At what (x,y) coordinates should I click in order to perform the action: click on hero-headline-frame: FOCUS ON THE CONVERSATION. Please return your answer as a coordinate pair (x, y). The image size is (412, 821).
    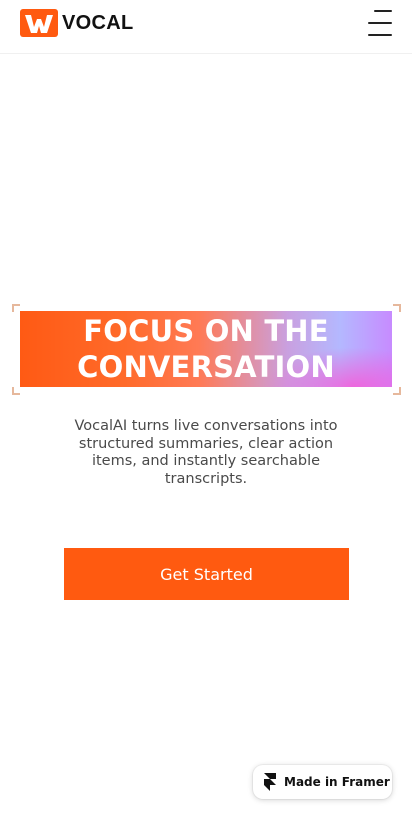
    Looking at the image, I should click on (206, 349).